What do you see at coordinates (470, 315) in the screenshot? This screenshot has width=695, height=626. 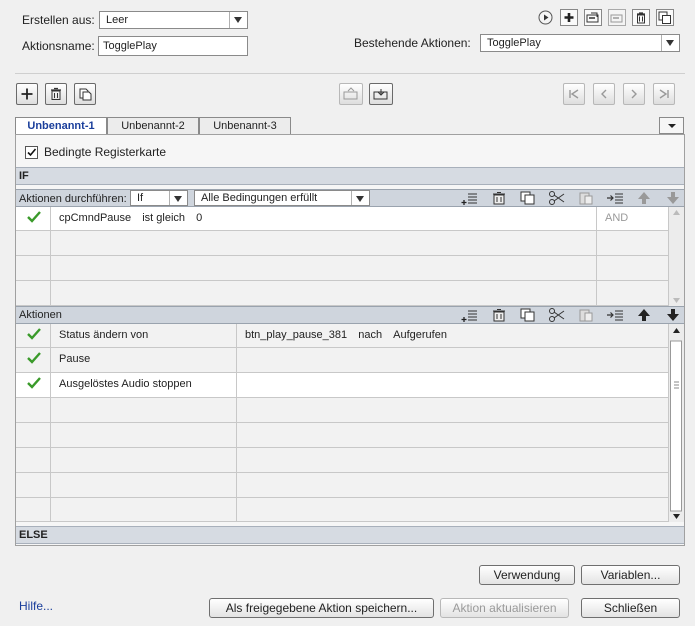 I see `add-action-row-icon` at bounding box center [470, 315].